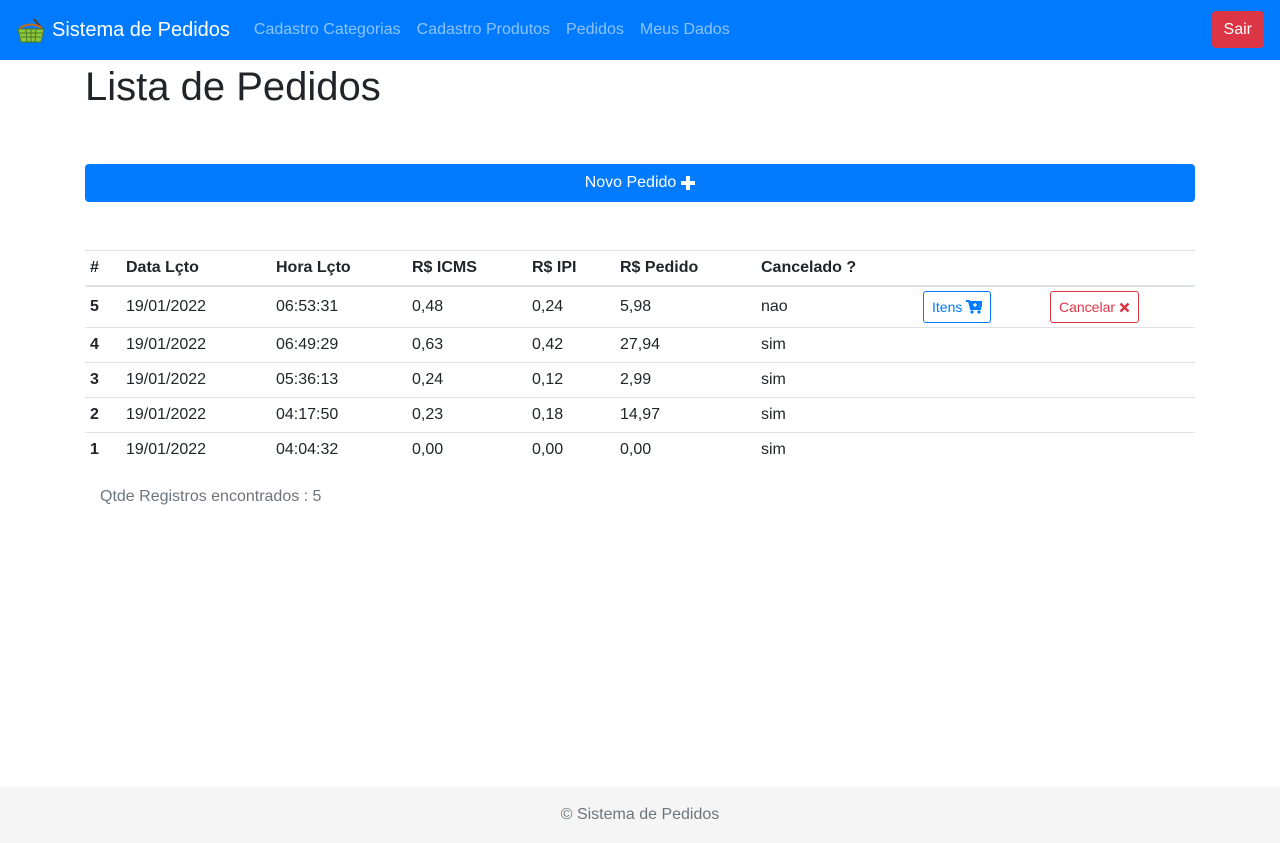 The height and width of the screenshot is (843, 1280). I want to click on cancel-label: Cancelar, so click(1087, 307).